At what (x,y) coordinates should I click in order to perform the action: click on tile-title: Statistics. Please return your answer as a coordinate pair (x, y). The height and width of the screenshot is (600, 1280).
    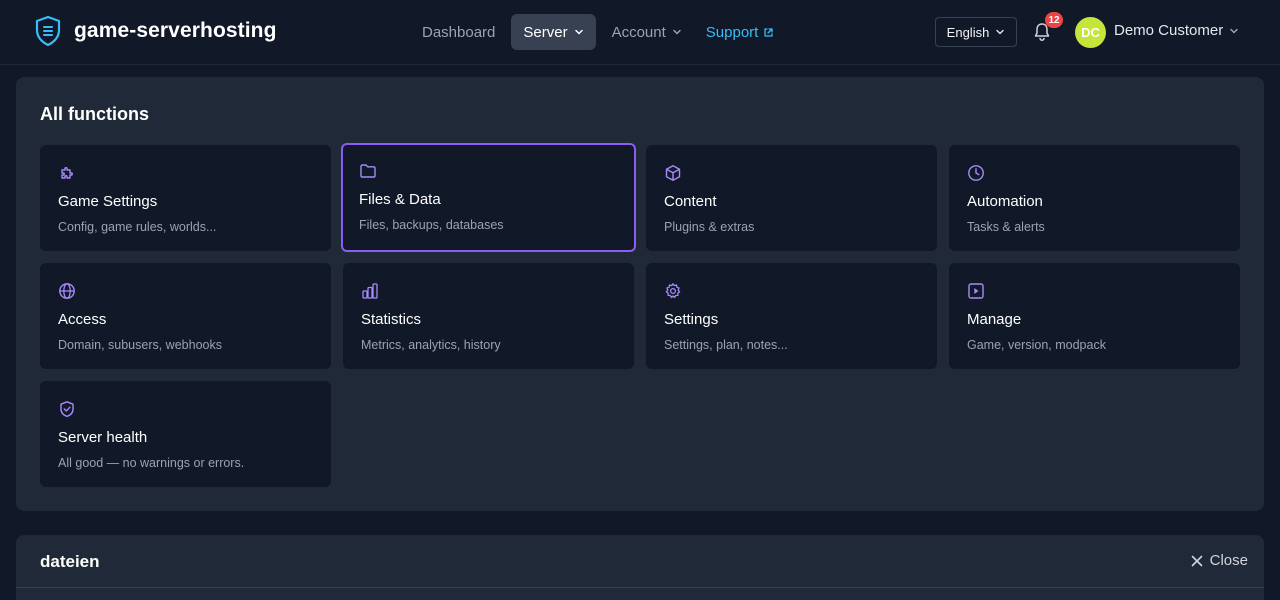
    Looking at the image, I should click on (391, 319).